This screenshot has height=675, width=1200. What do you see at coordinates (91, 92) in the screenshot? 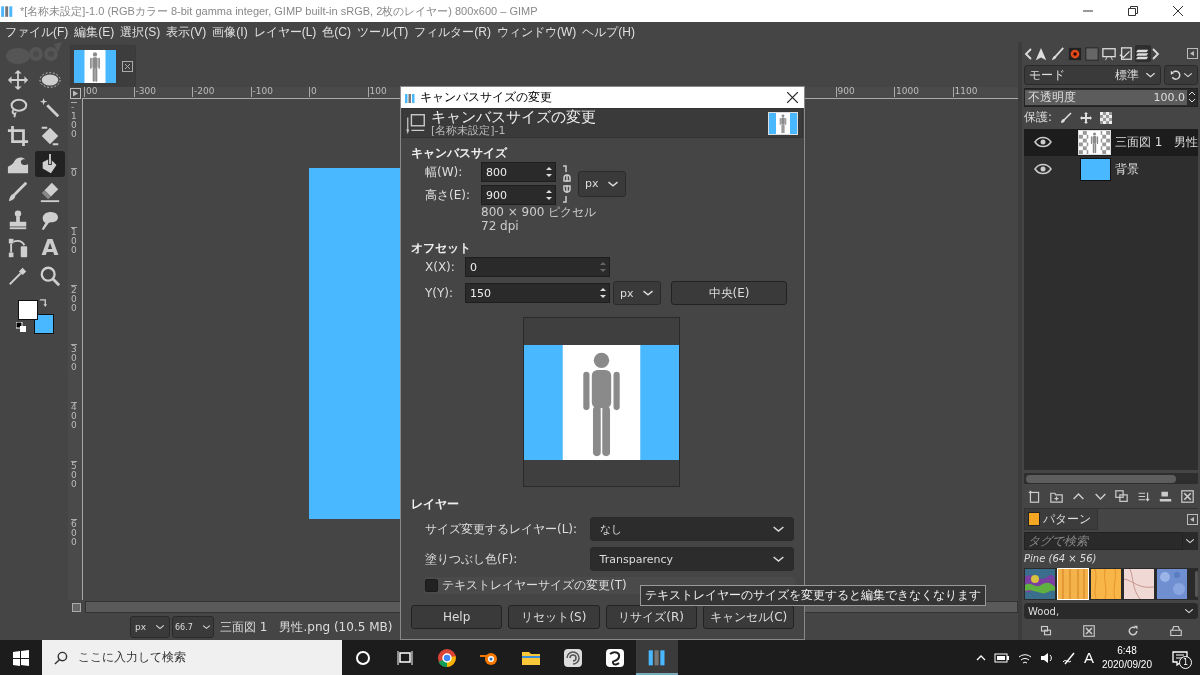
I see `ruler-label: 00` at bounding box center [91, 92].